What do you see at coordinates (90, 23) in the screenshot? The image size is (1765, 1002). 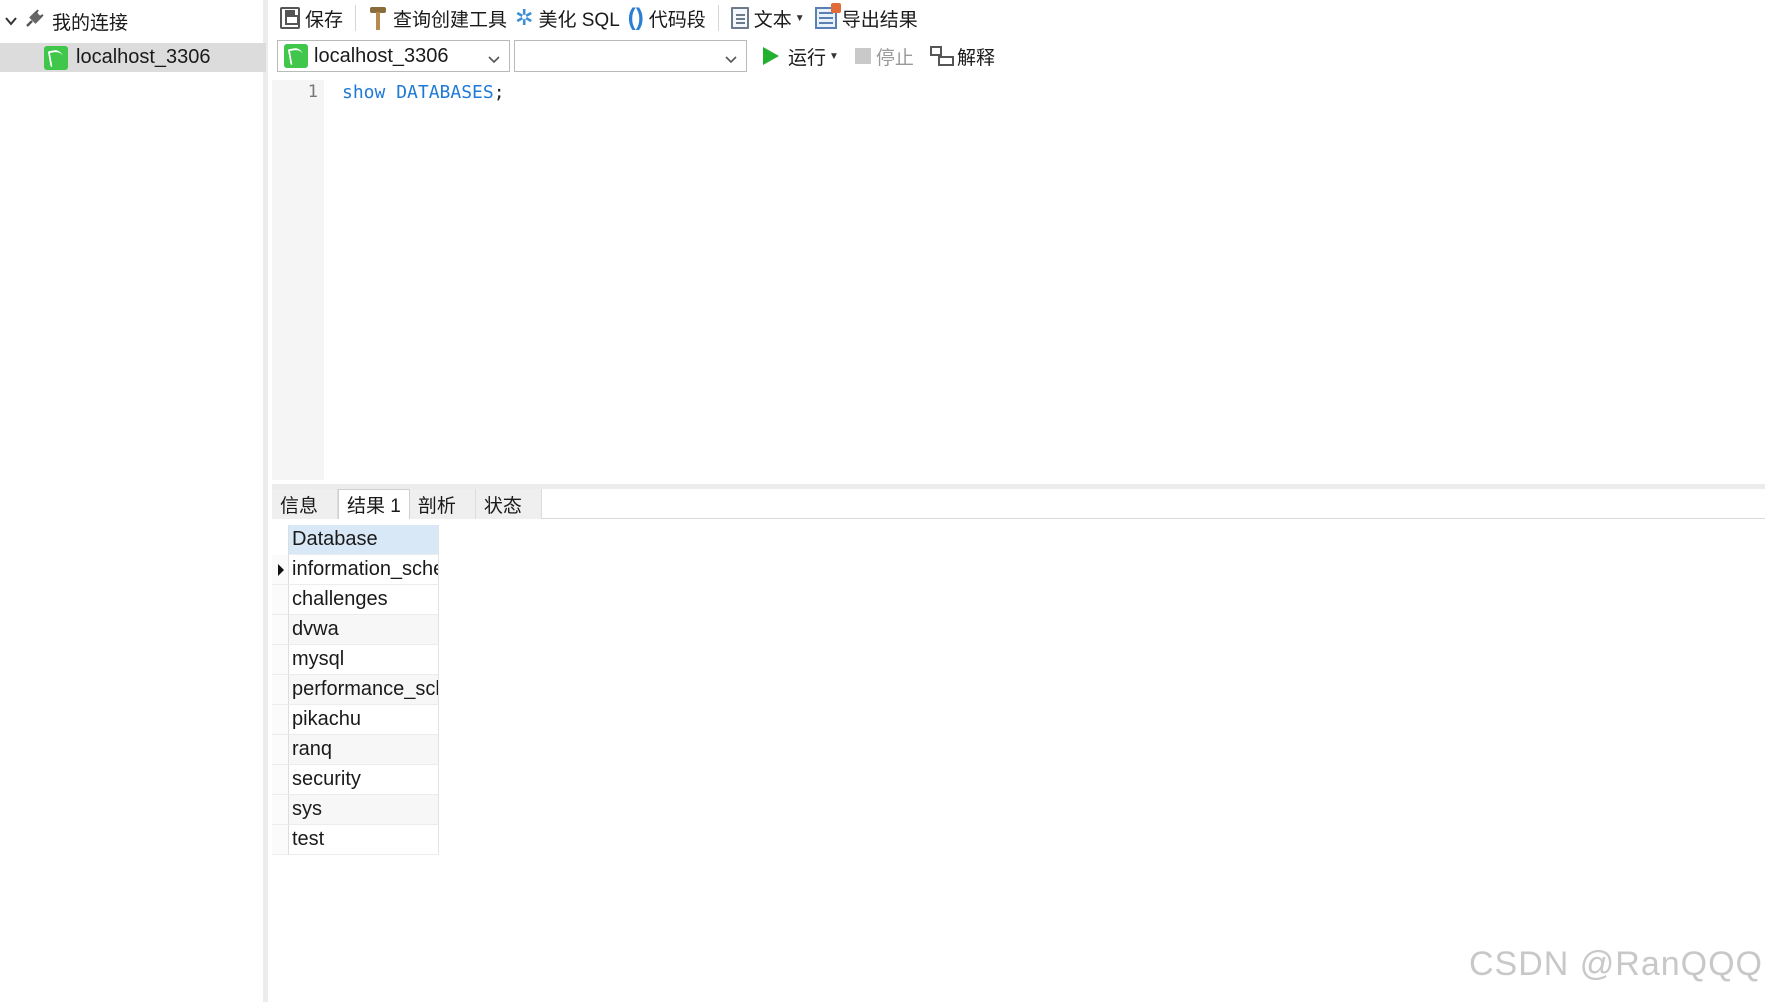 I see `tree-root-label: 我的连接` at bounding box center [90, 23].